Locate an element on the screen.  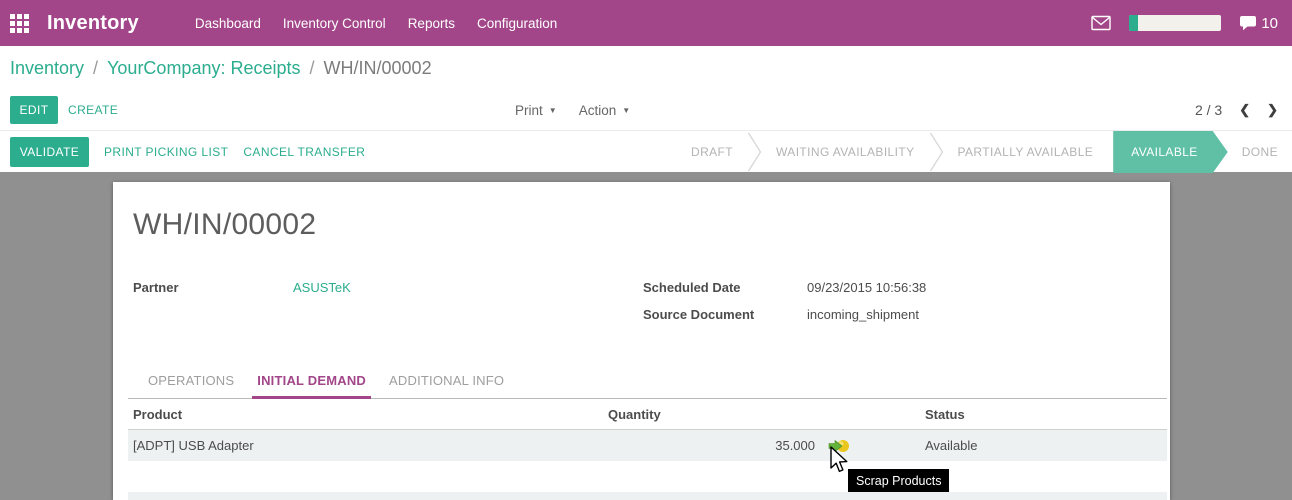
pager: 2 / 3 ❮ ❯ is located at coordinates (1236, 110).